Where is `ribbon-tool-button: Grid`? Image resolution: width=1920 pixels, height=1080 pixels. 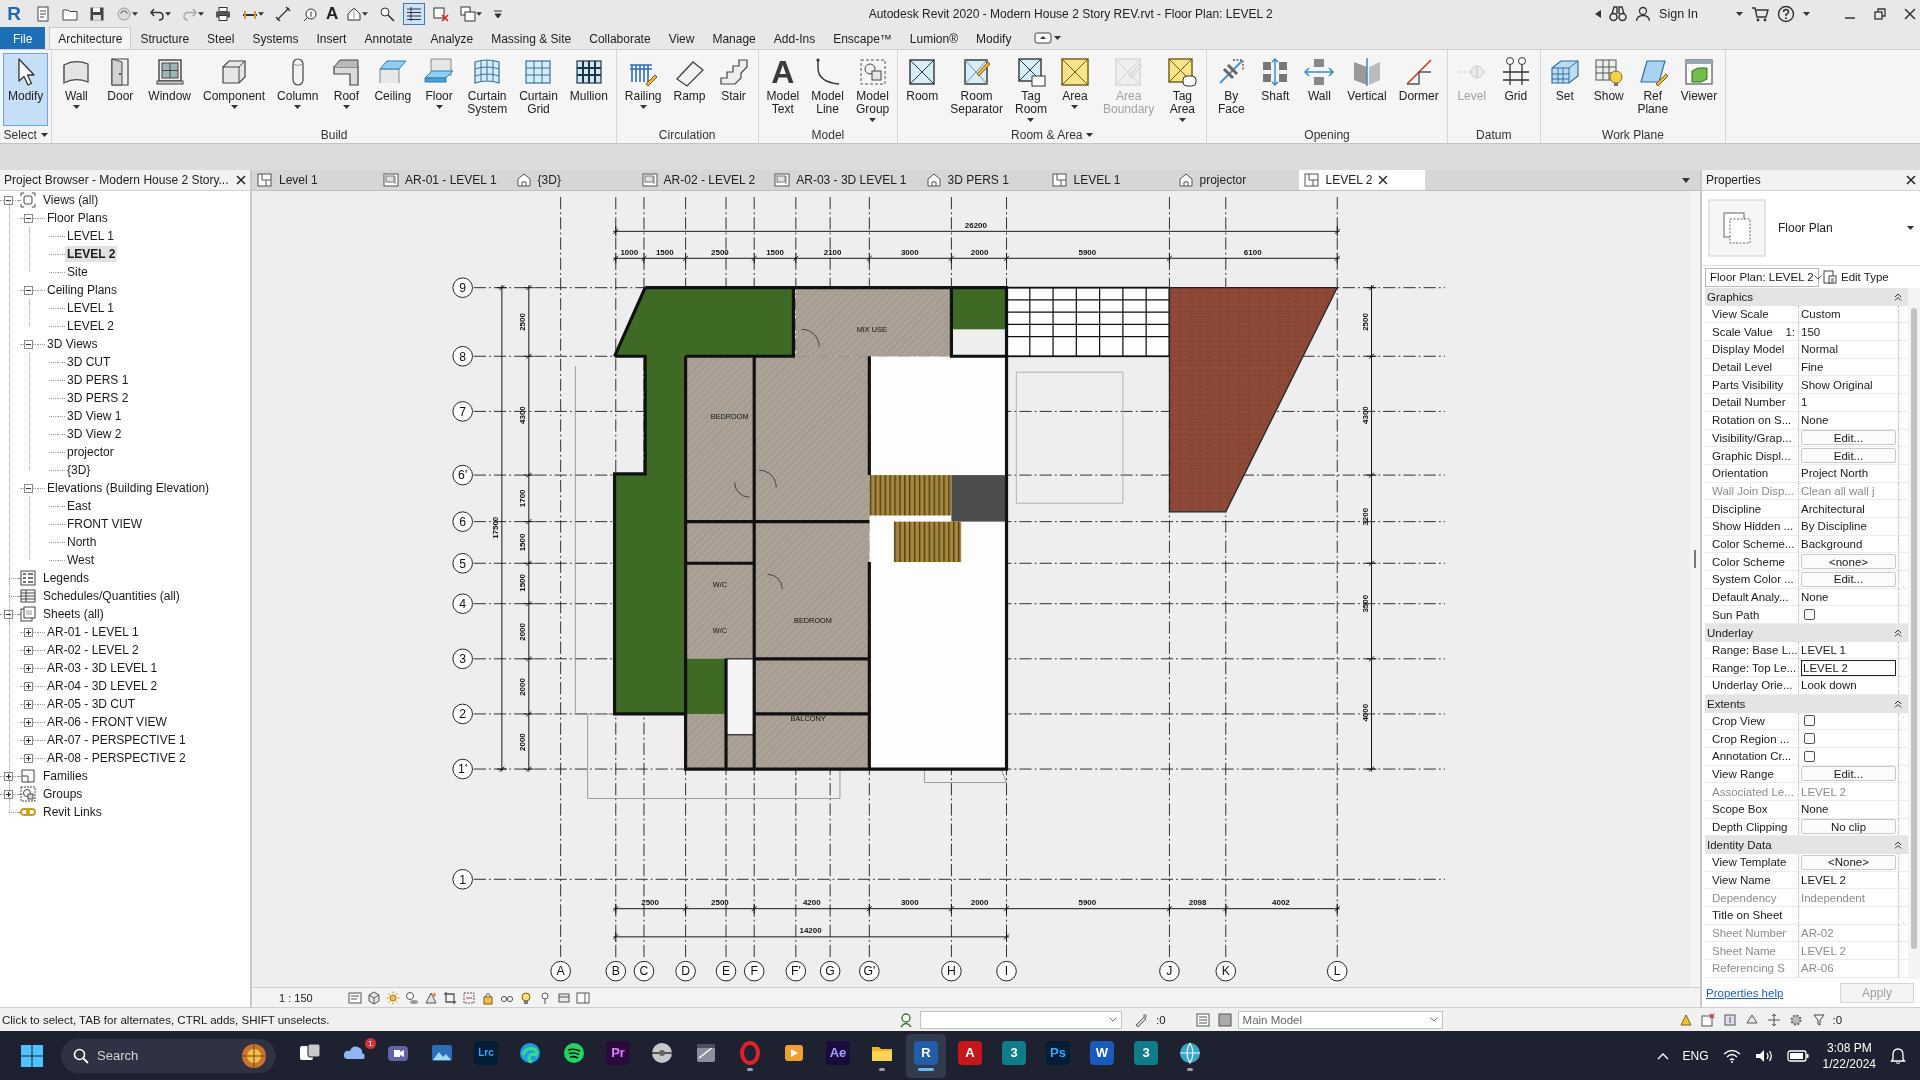 ribbon-tool-button: Grid is located at coordinates (1515, 79).